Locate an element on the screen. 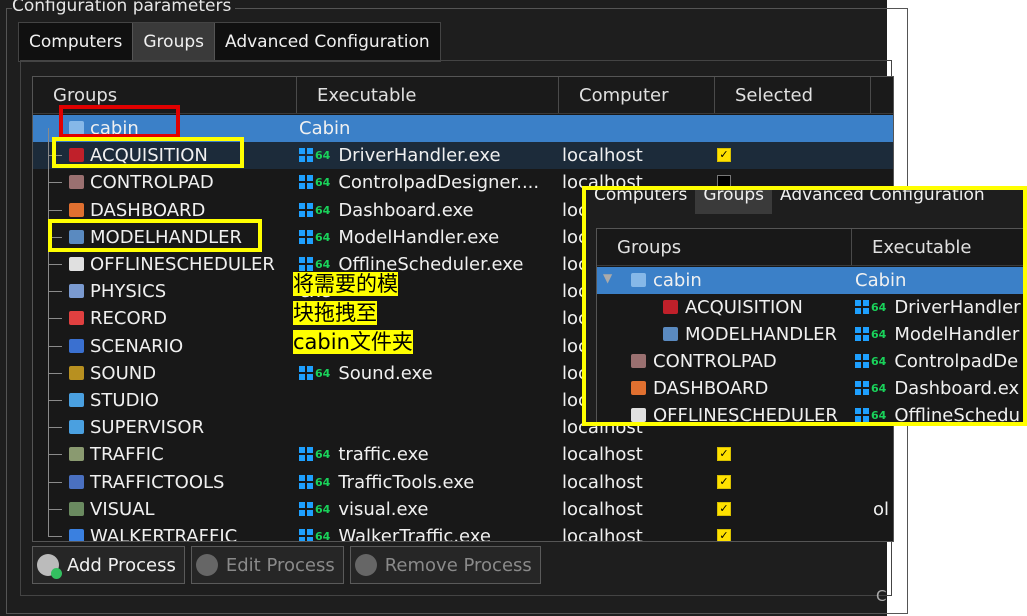  table-row: ACQUISITION 64 DriverHandler.exe localhost ✓ is located at coordinates (463, 149).